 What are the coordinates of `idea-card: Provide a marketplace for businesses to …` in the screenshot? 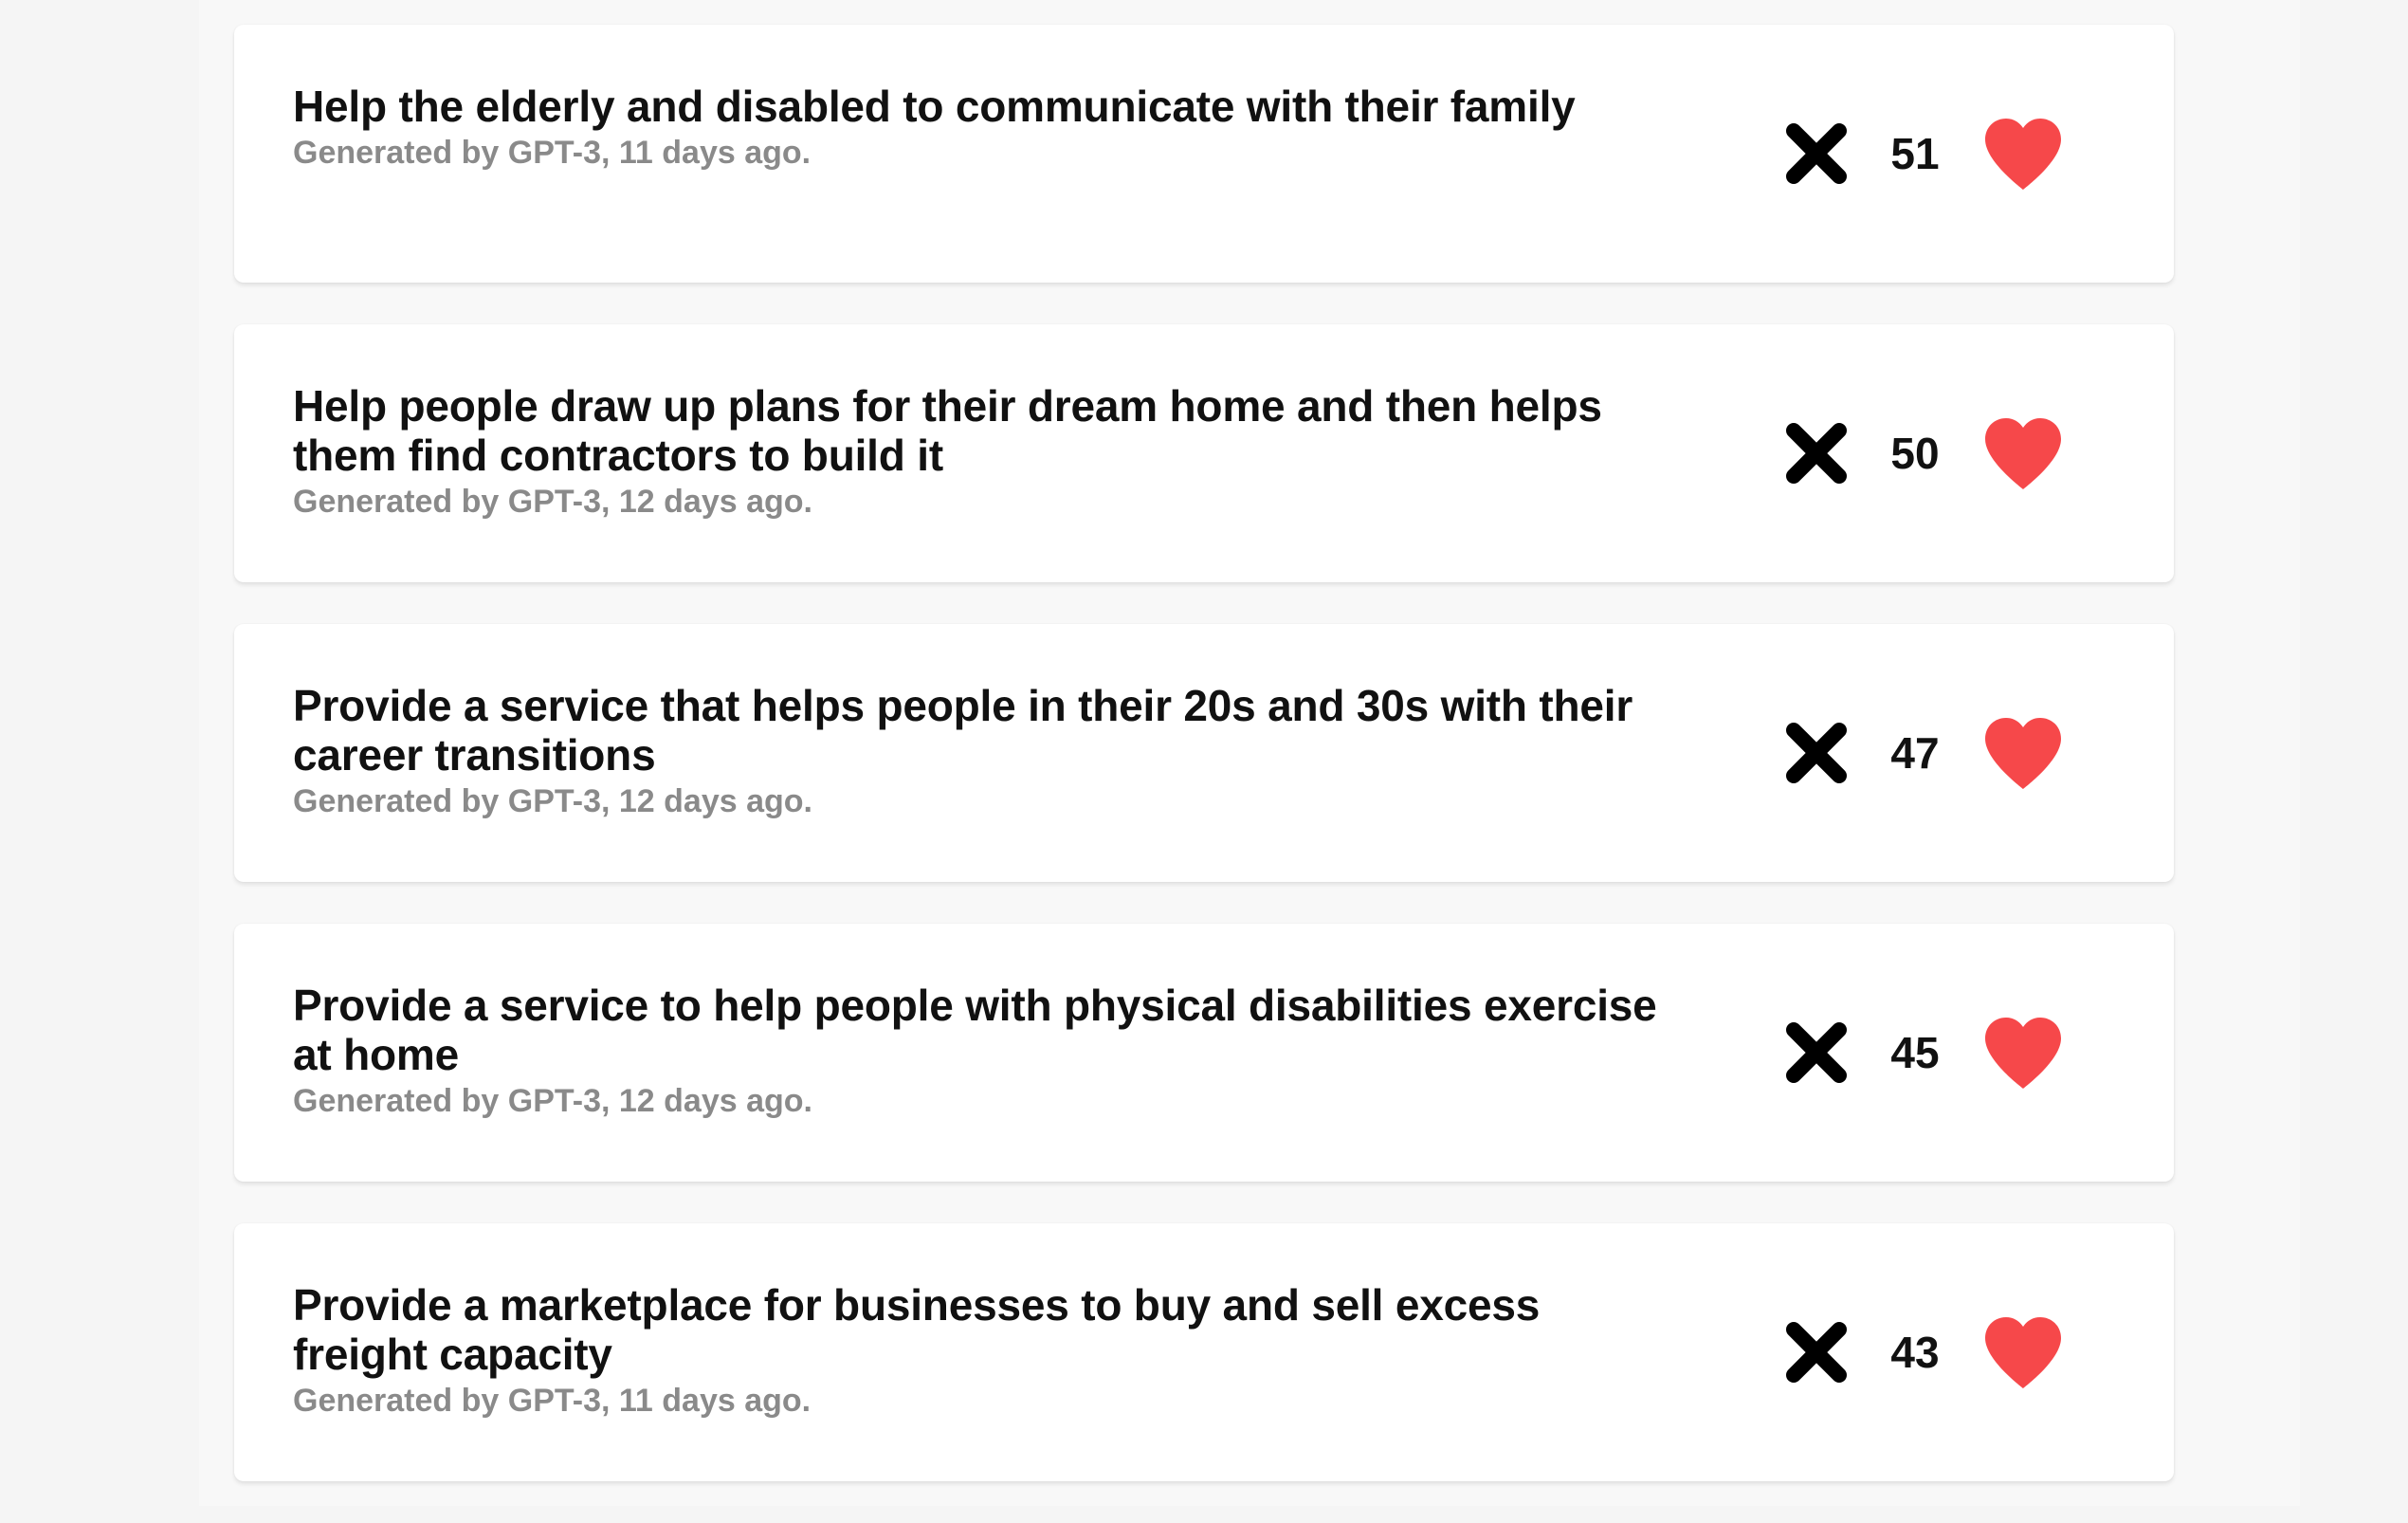 It's located at (1204, 1352).